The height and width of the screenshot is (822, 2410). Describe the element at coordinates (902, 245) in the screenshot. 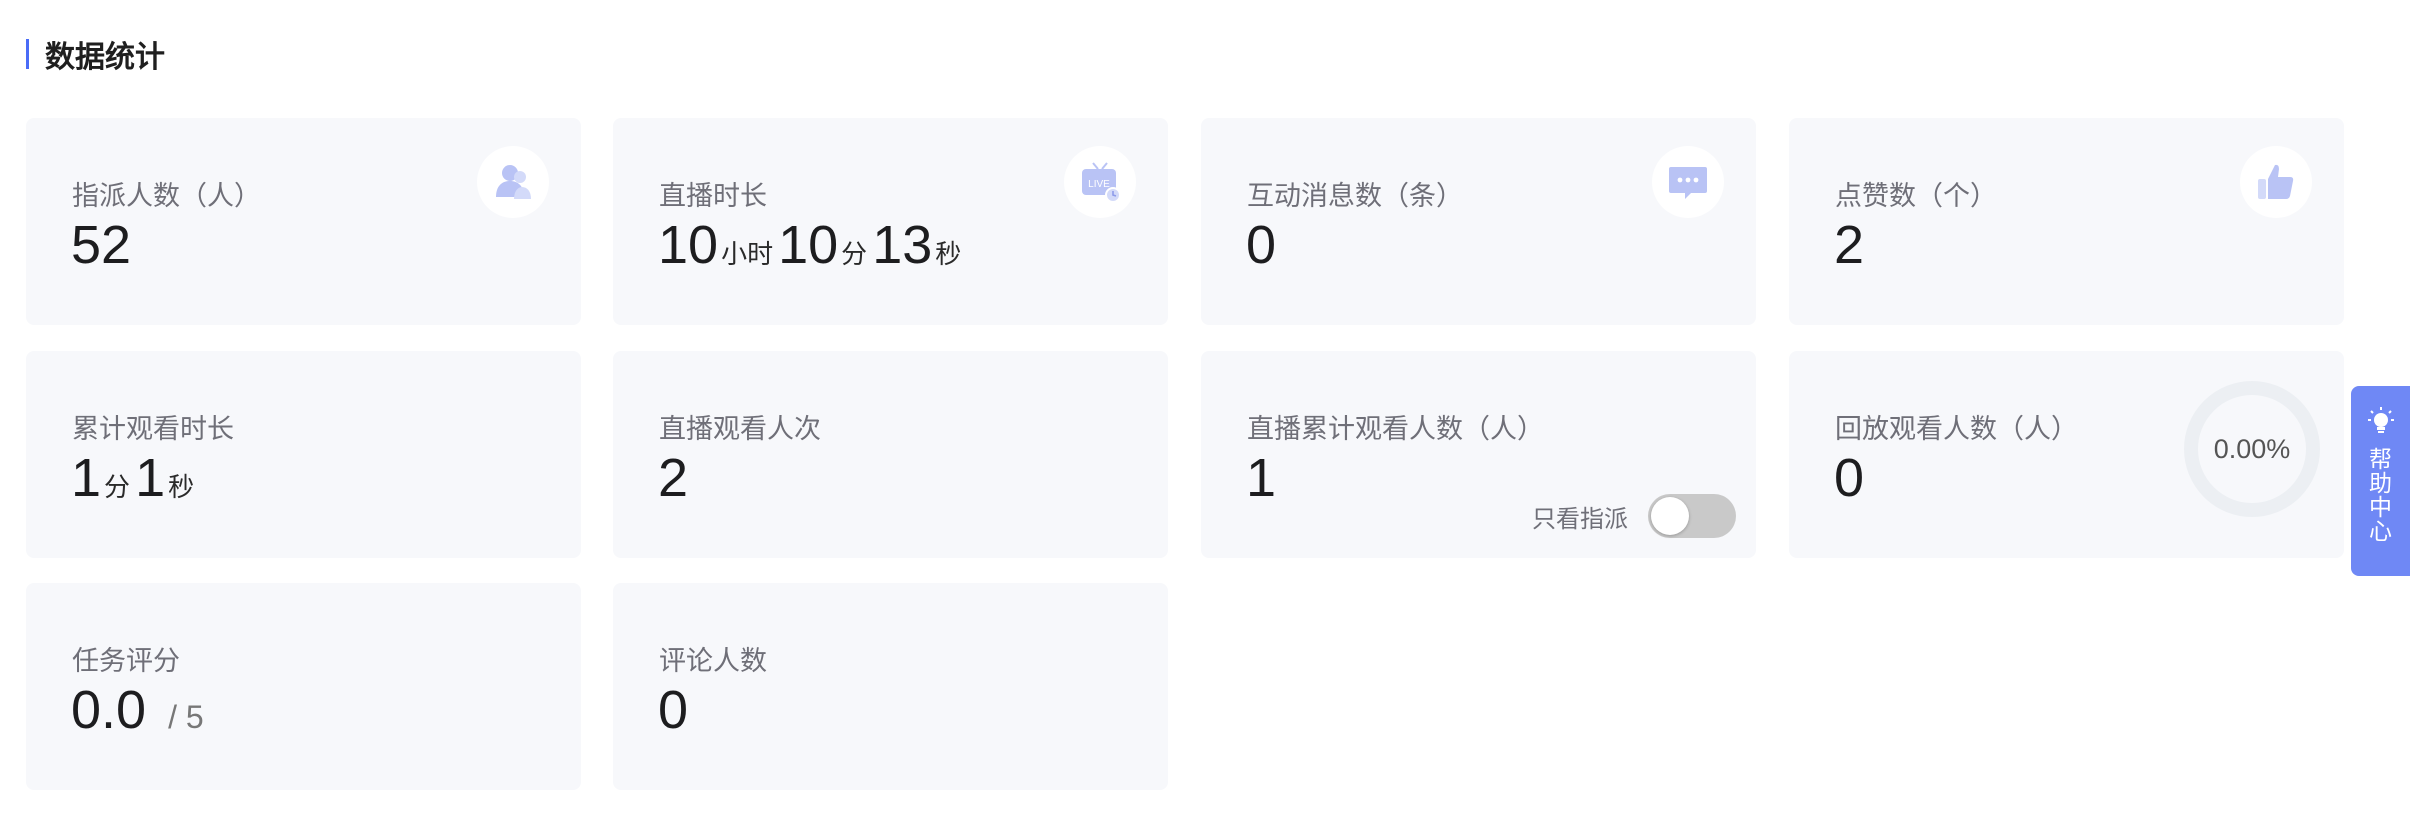

I see `live-seconds-value: 13` at that location.